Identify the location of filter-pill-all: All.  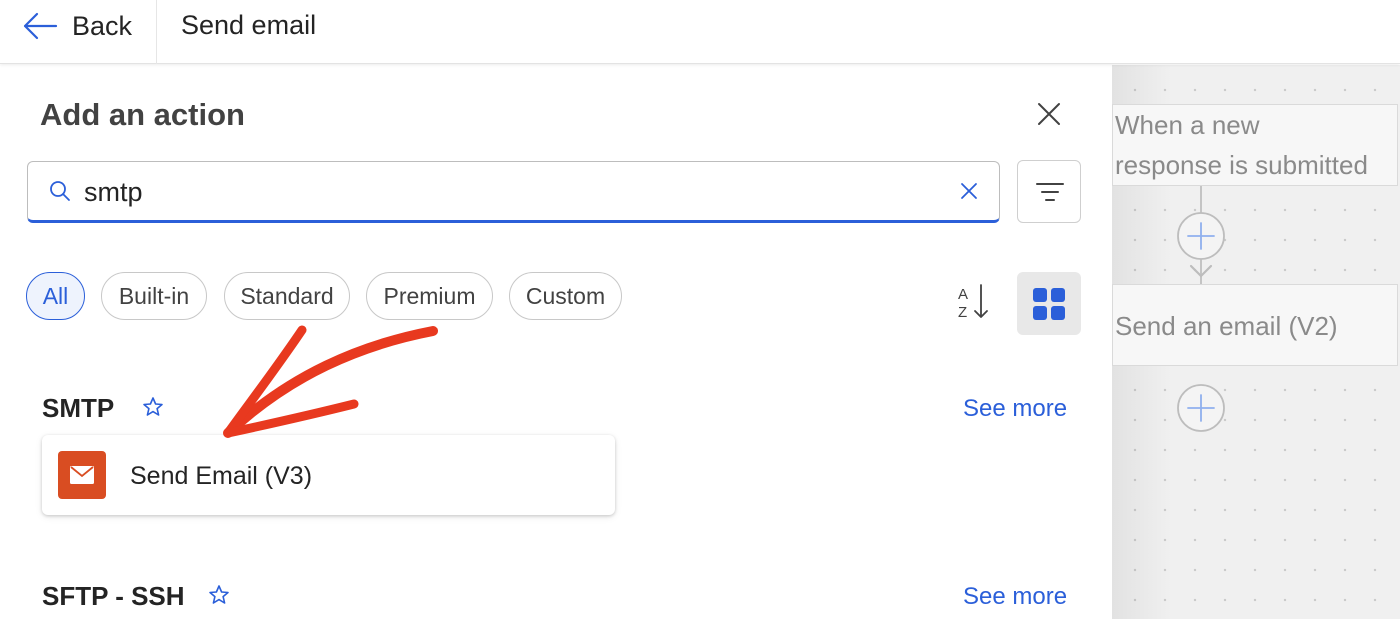
(55, 296).